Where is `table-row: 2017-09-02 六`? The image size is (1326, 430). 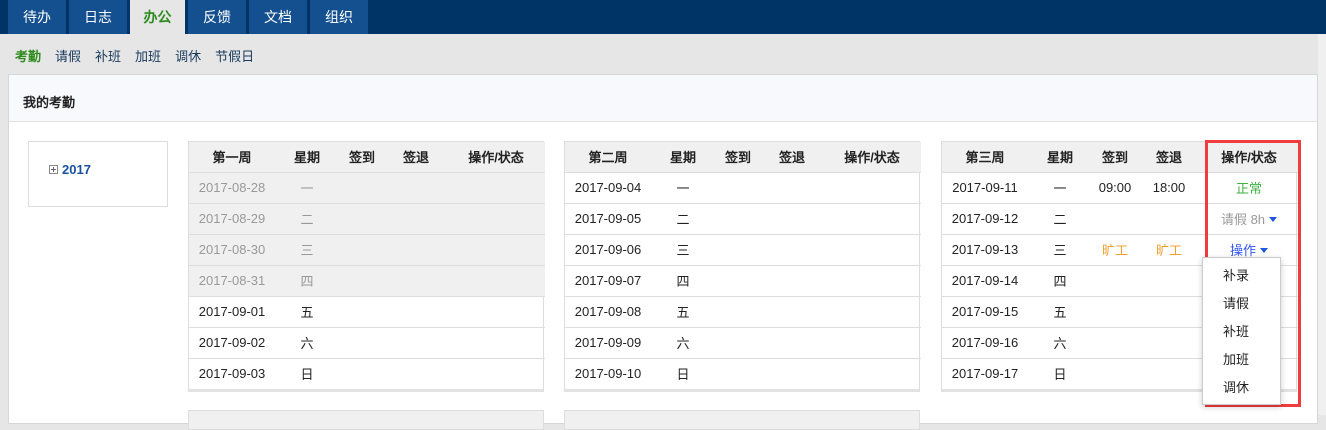 table-row: 2017-09-02 六 is located at coordinates (367, 342).